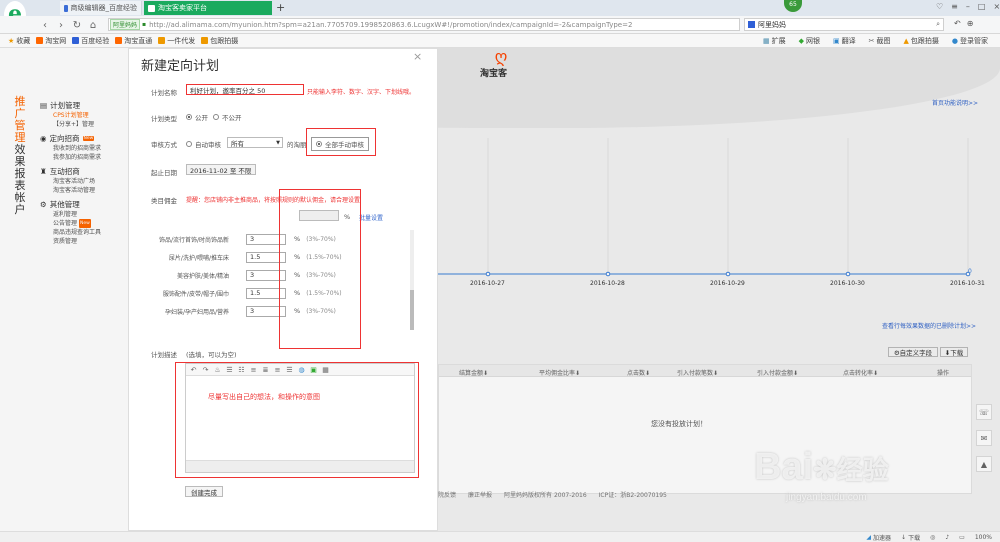 This screenshot has width=1000, height=542. Describe the element at coordinates (938, 24) in the screenshot. I see `search-icon: ⌕` at that location.